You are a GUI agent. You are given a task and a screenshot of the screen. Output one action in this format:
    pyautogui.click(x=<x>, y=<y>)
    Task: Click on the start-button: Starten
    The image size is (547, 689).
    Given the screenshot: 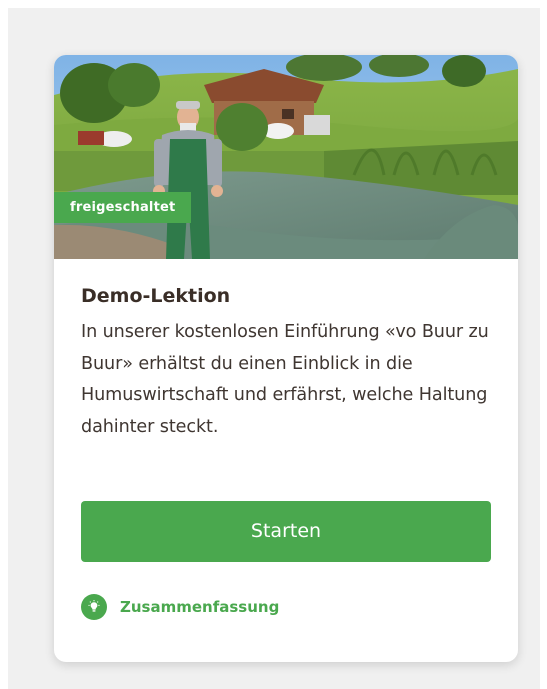 What is the action you would take?
    pyautogui.click(x=286, y=531)
    